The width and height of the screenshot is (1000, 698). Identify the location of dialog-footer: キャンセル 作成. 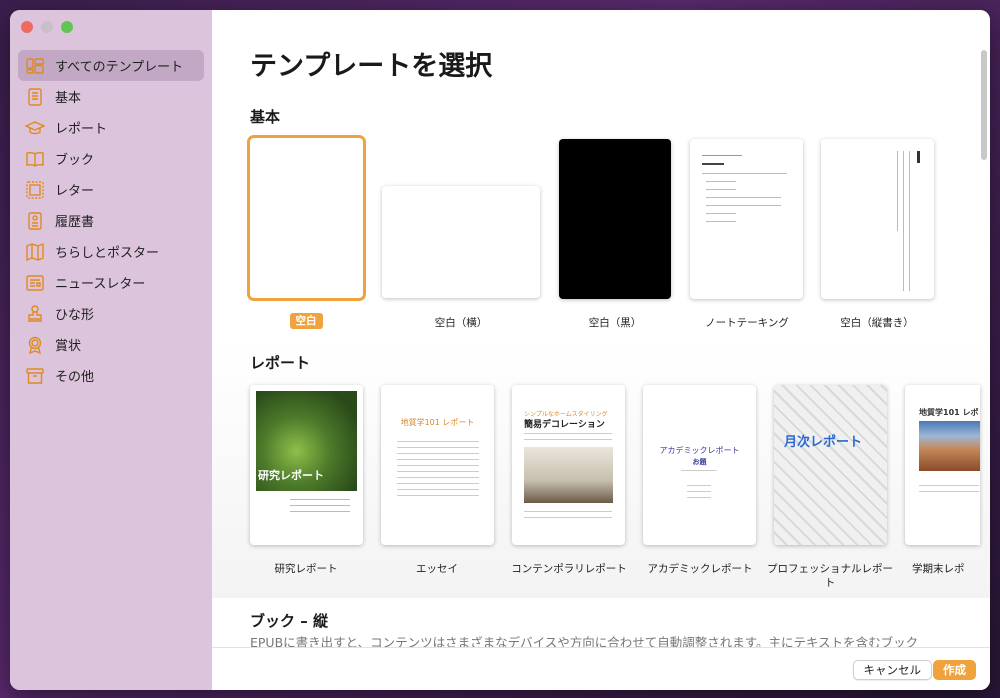
(601, 668).